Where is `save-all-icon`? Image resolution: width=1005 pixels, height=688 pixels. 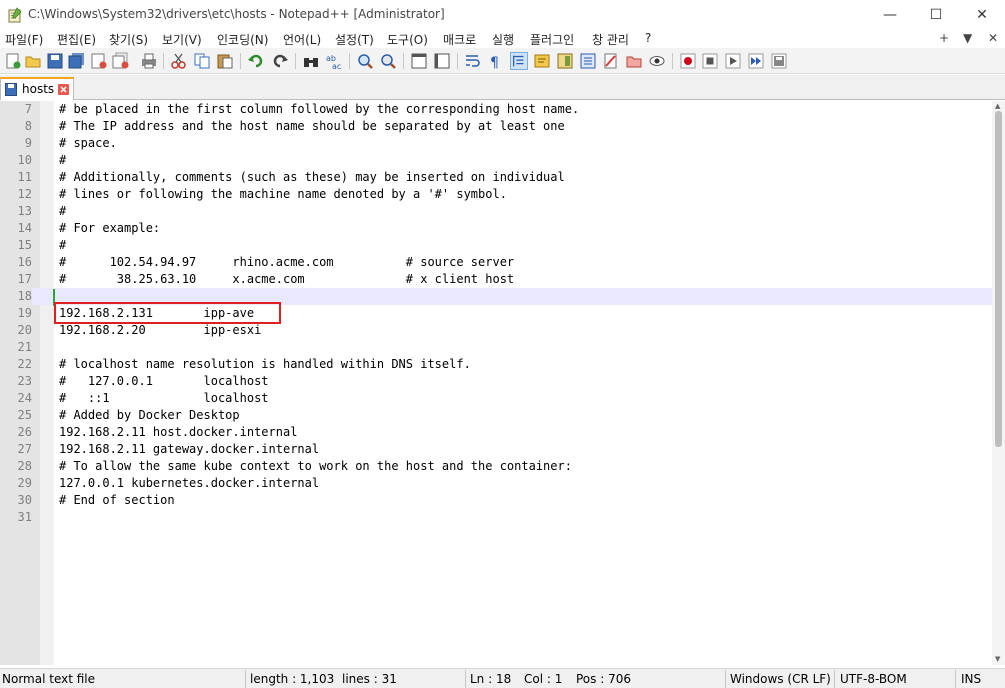 save-all-icon is located at coordinates (77, 61).